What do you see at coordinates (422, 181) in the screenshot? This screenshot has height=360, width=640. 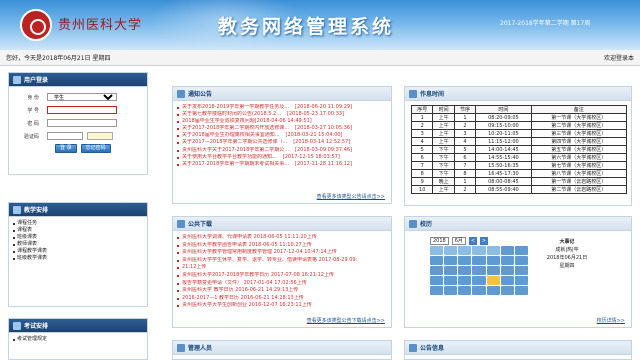 I see `schedule-cell: 9` at bounding box center [422, 181].